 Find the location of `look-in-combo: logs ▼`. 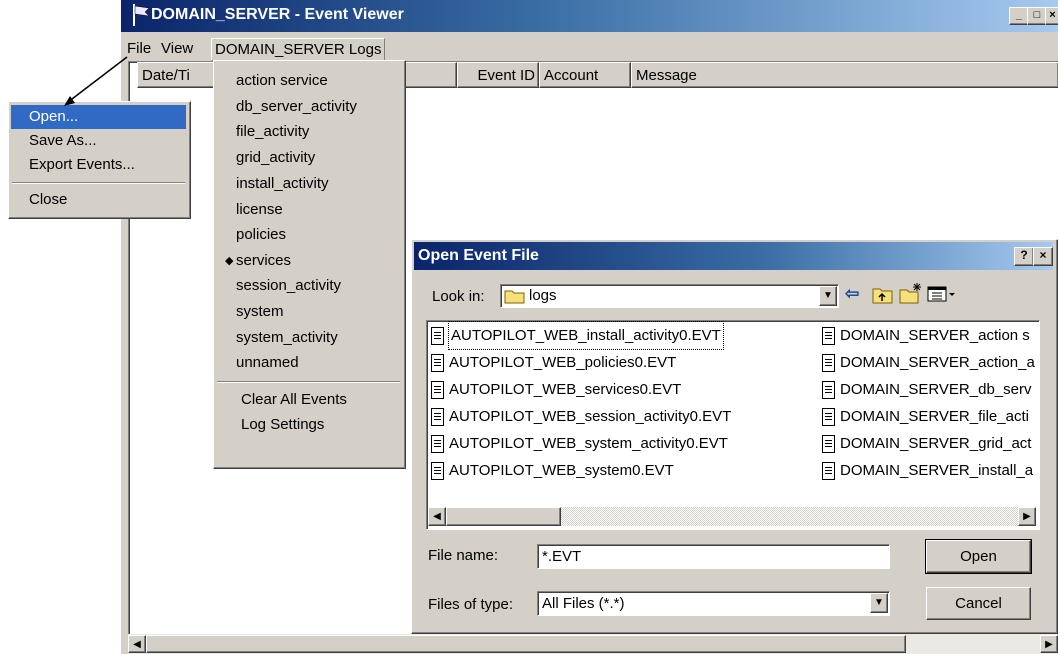

look-in-combo: logs ▼ is located at coordinates (669, 296).